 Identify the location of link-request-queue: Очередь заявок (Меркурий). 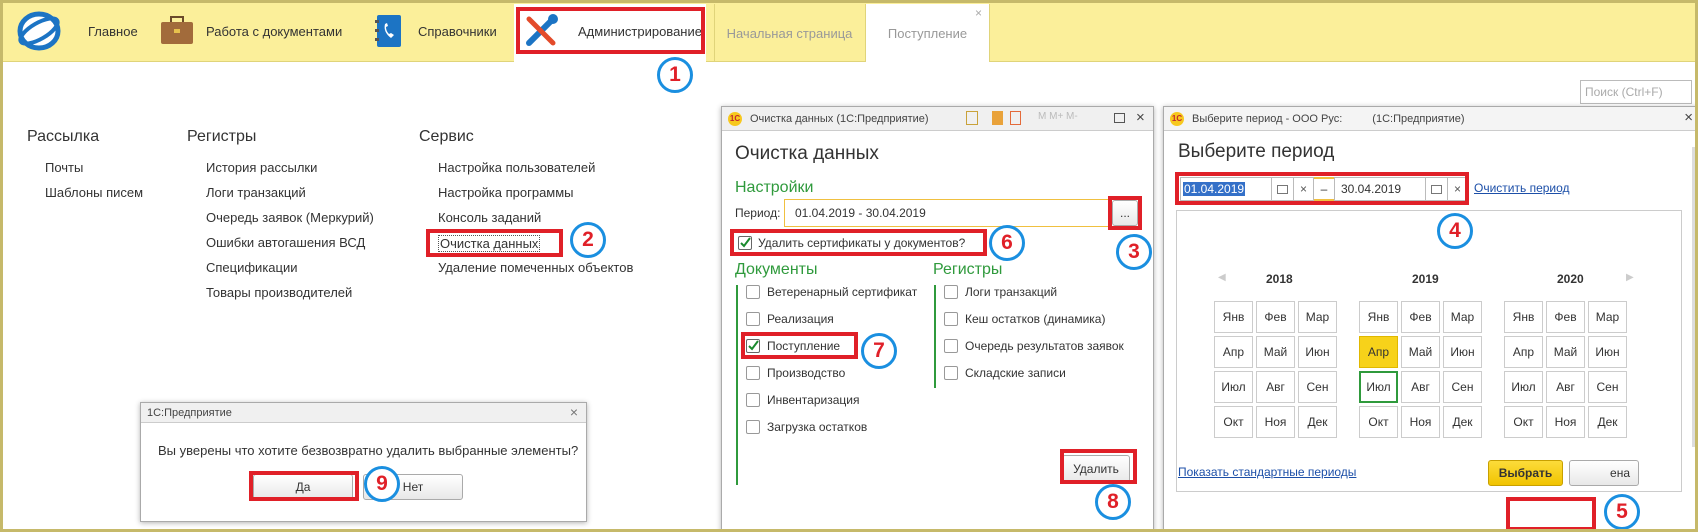
(290, 217).